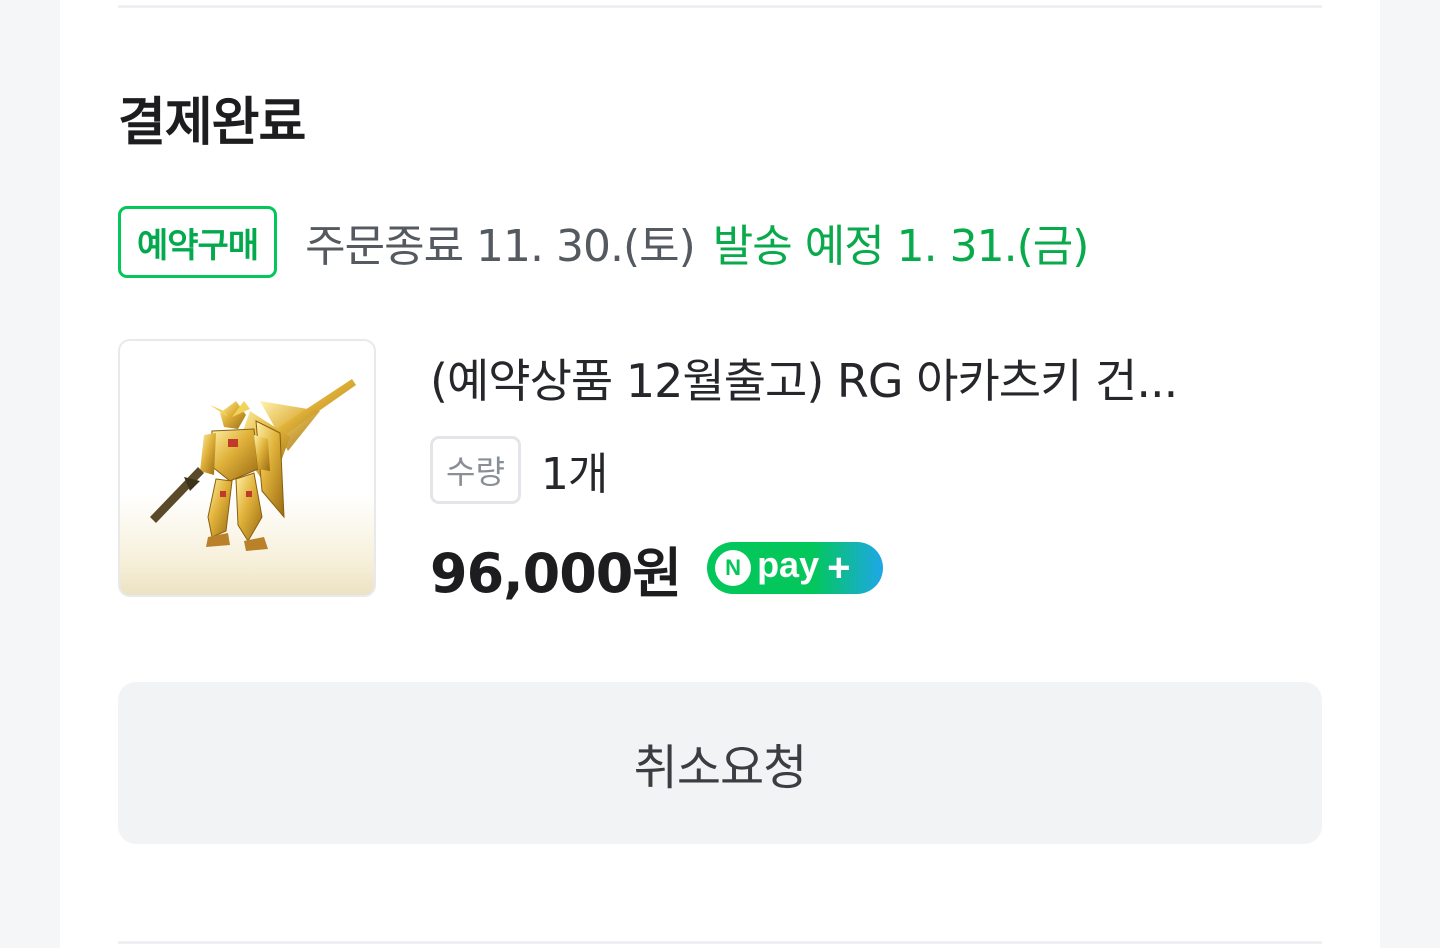 Image resolution: width=1440 pixels, height=948 pixels. Describe the element at coordinates (733, 568) in the screenshot. I see `npay-n-icon: N` at that location.